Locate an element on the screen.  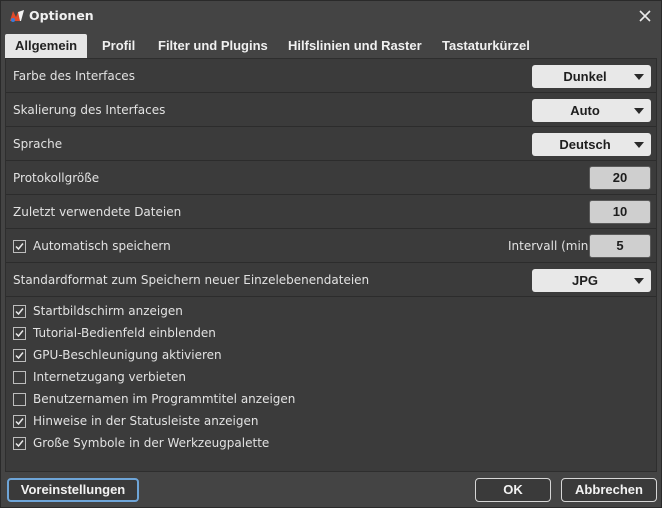
tutorial-panel-checkbox is located at coordinates (19, 333).